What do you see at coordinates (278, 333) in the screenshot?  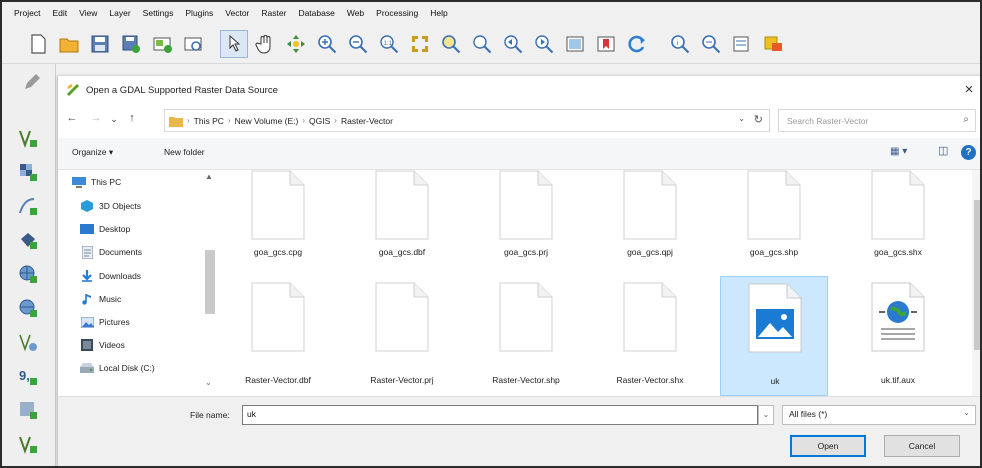 I see `file-item: Raster-Vector.dbf` at bounding box center [278, 333].